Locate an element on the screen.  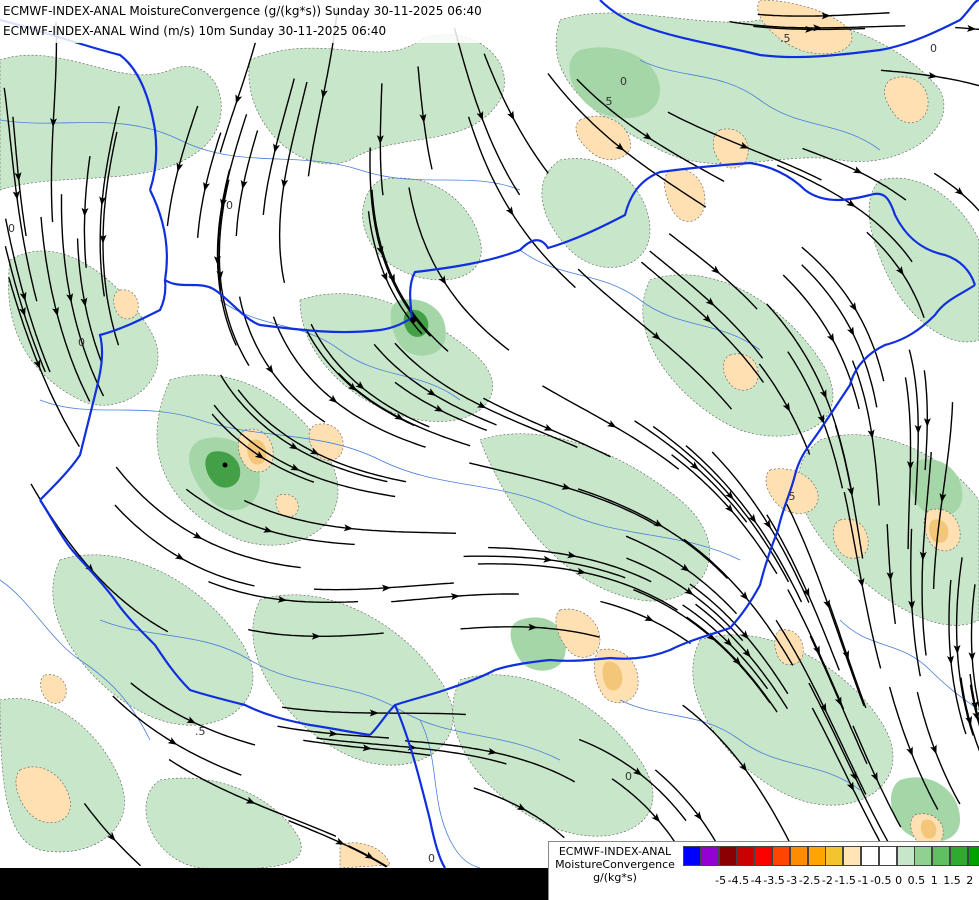
legend-label: -4 is located at coordinates (756, 880).